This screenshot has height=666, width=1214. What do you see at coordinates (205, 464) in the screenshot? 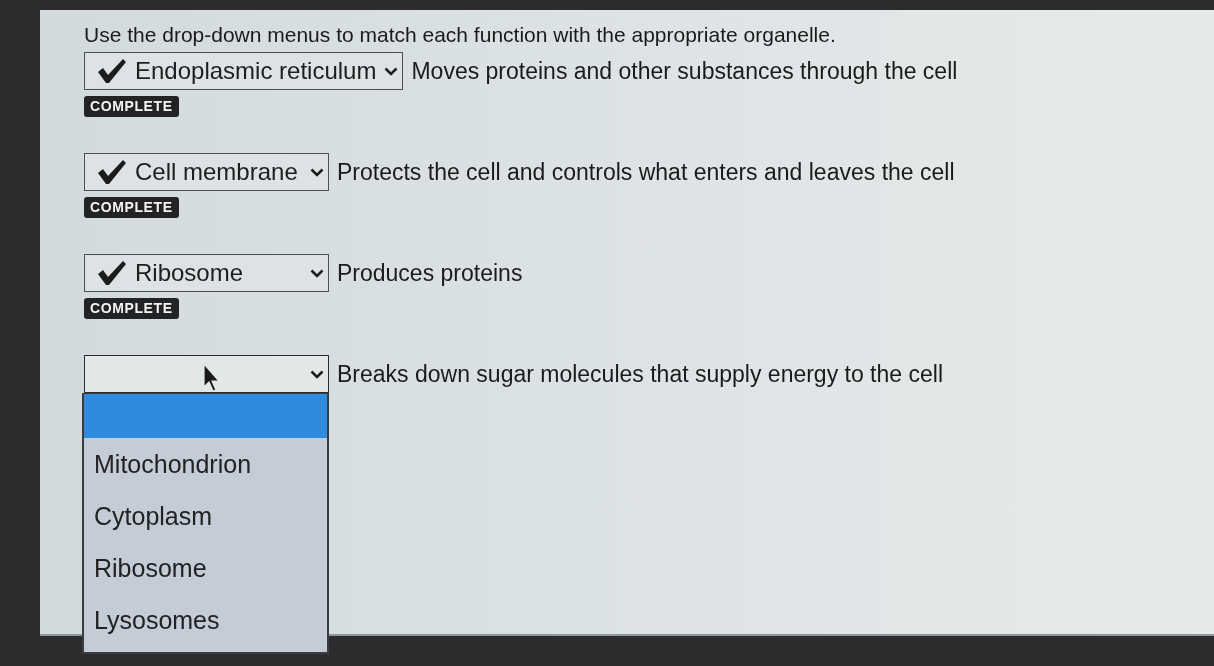
I see `dropdown-option: Mitochondrion` at bounding box center [205, 464].